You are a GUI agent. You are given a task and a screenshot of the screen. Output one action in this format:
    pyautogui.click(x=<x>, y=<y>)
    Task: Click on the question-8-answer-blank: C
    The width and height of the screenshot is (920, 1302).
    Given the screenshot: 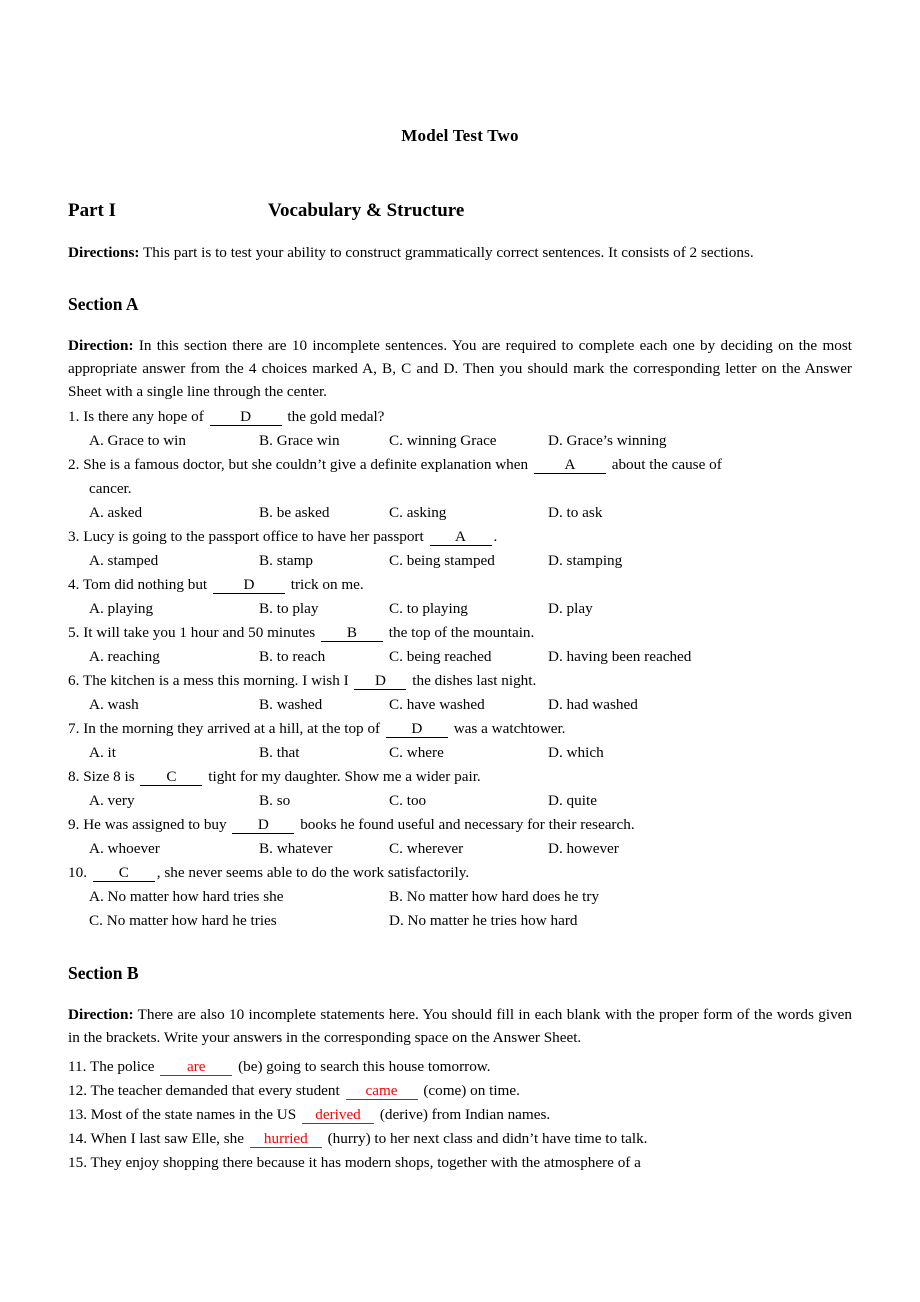 What is the action you would take?
    pyautogui.click(x=171, y=777)
    